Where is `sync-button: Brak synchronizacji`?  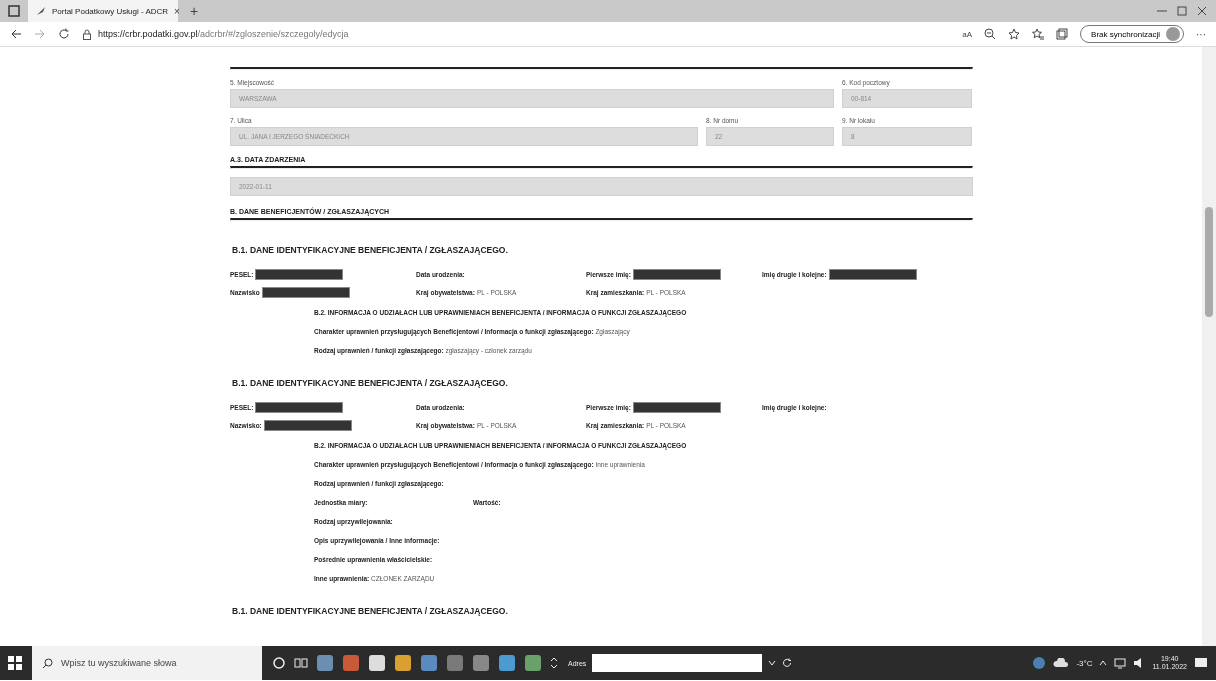 sync-button: Brak synchronizacji is located at coordinates (1132, 34).